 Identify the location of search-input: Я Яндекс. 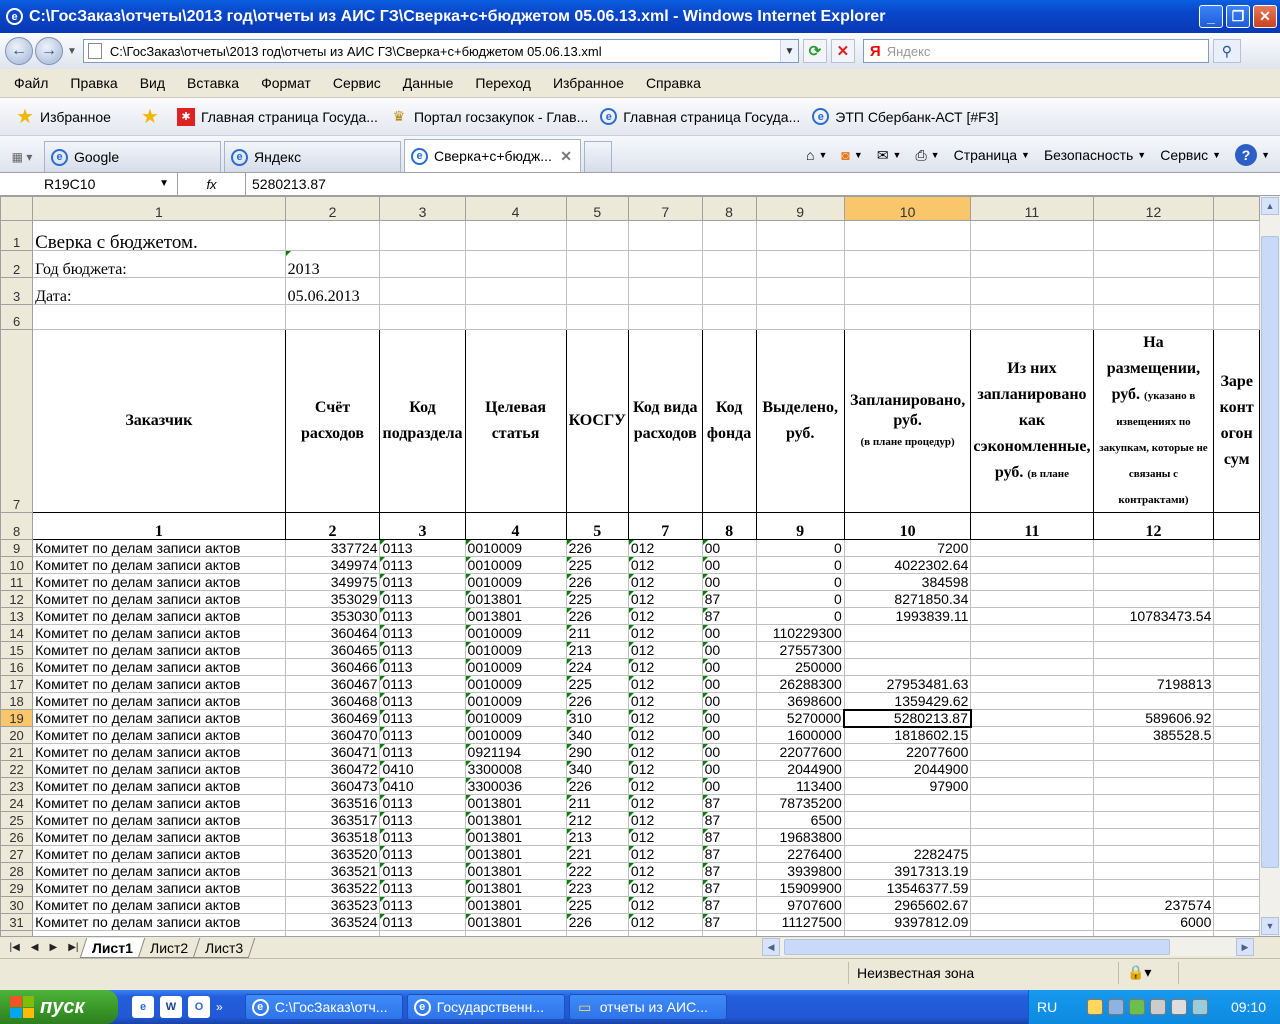
(1035, 51).